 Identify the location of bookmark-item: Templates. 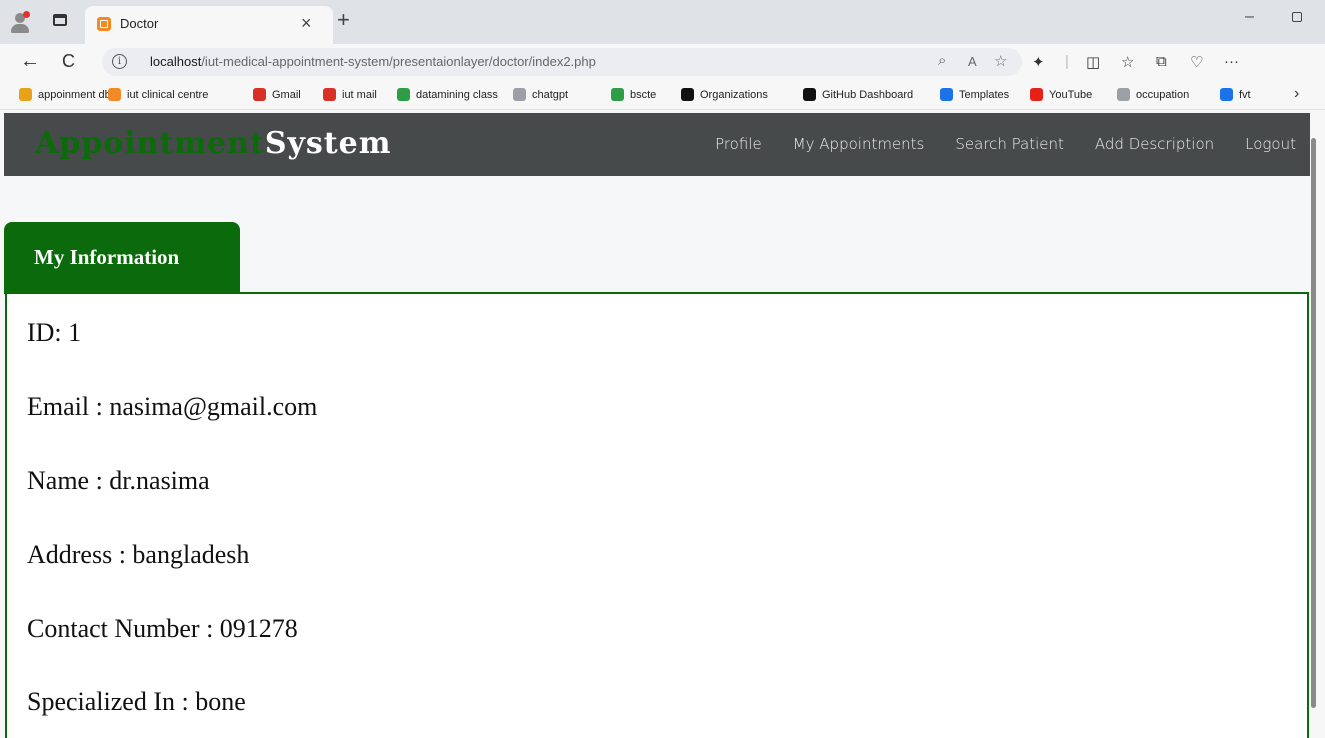
(974, 94).